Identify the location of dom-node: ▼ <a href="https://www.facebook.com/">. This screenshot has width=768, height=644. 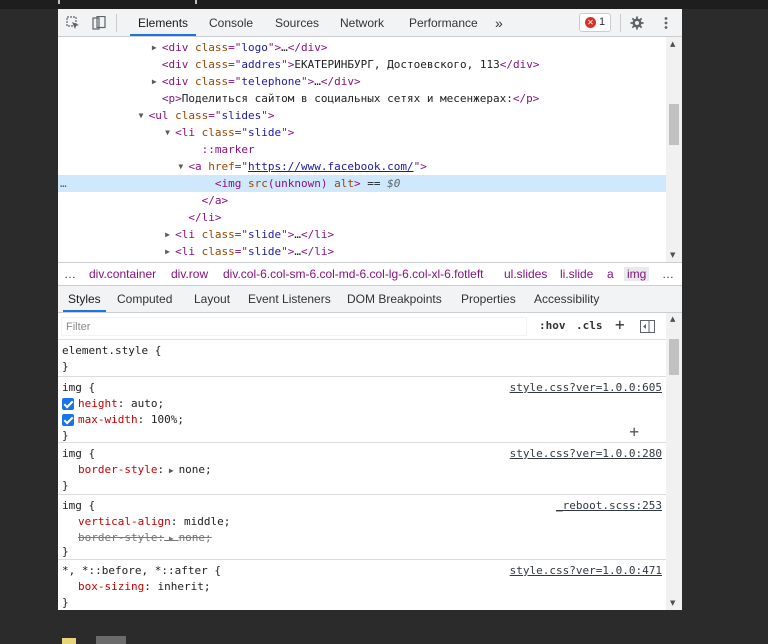
(362, 166).